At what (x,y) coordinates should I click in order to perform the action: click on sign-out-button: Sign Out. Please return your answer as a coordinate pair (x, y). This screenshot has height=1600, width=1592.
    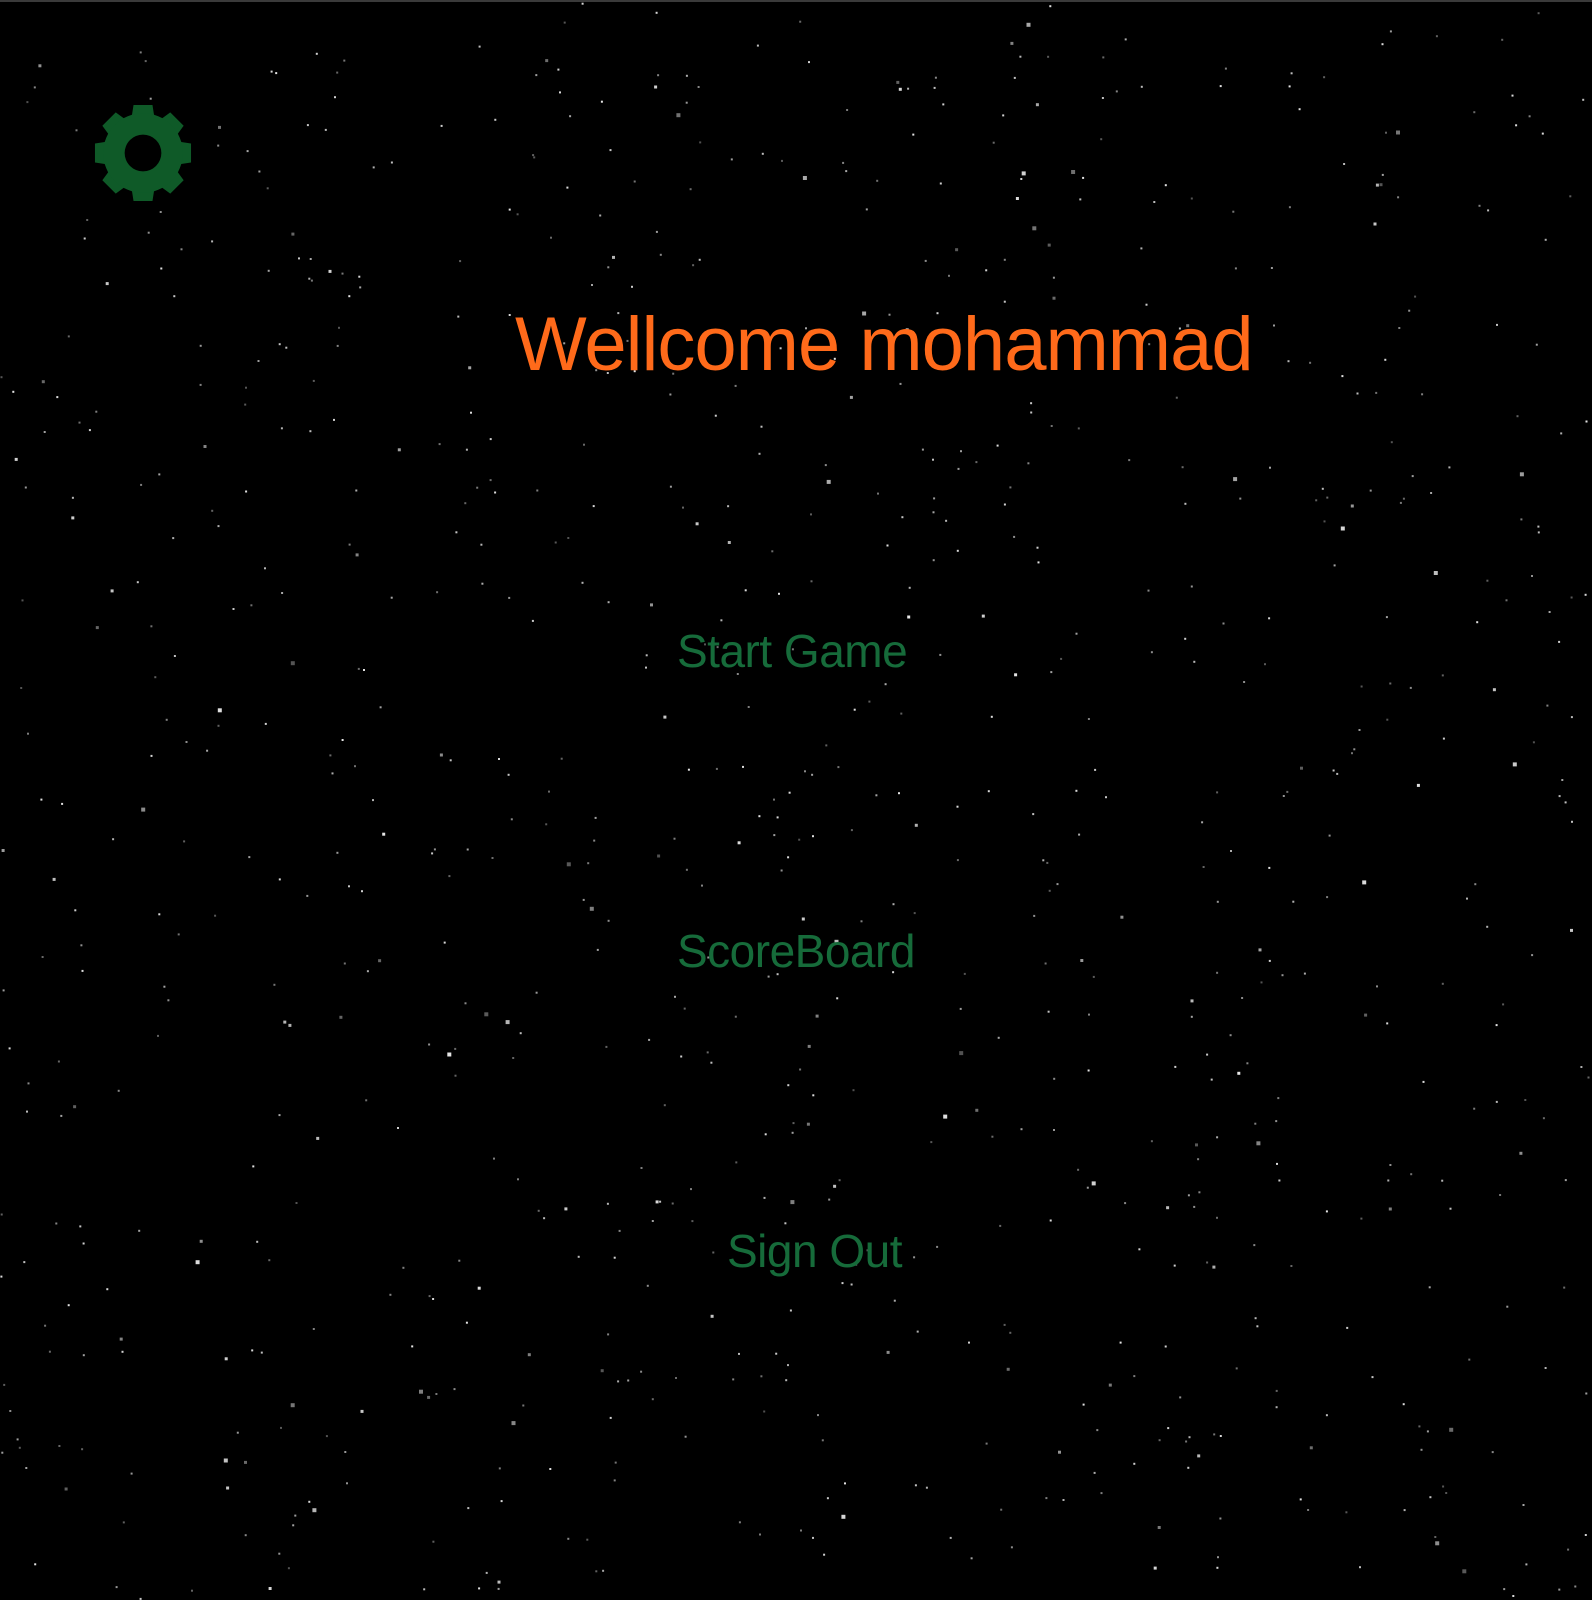
    Looking at the image, I should click on (815, 1251).